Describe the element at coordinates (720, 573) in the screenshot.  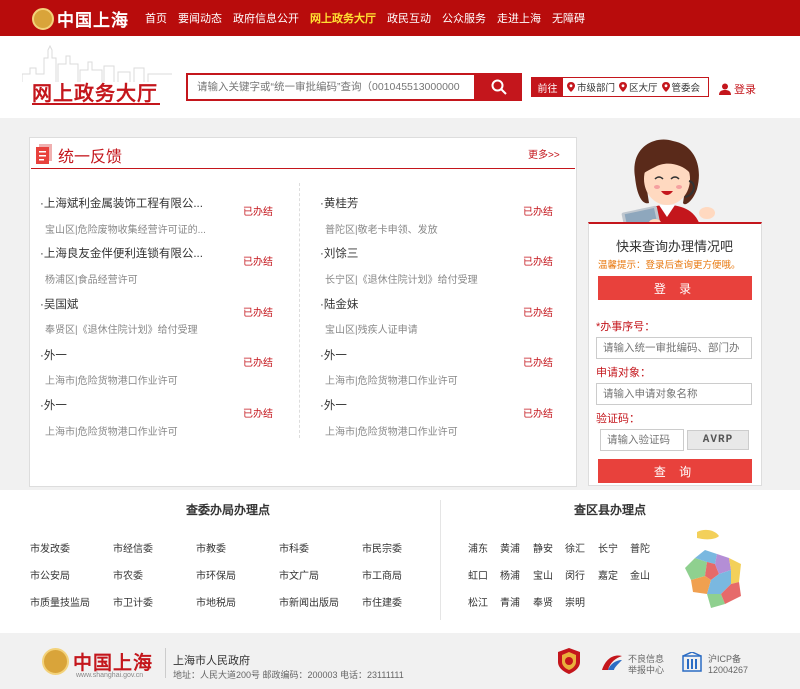
I see `shanghai-map-icon` at that location.